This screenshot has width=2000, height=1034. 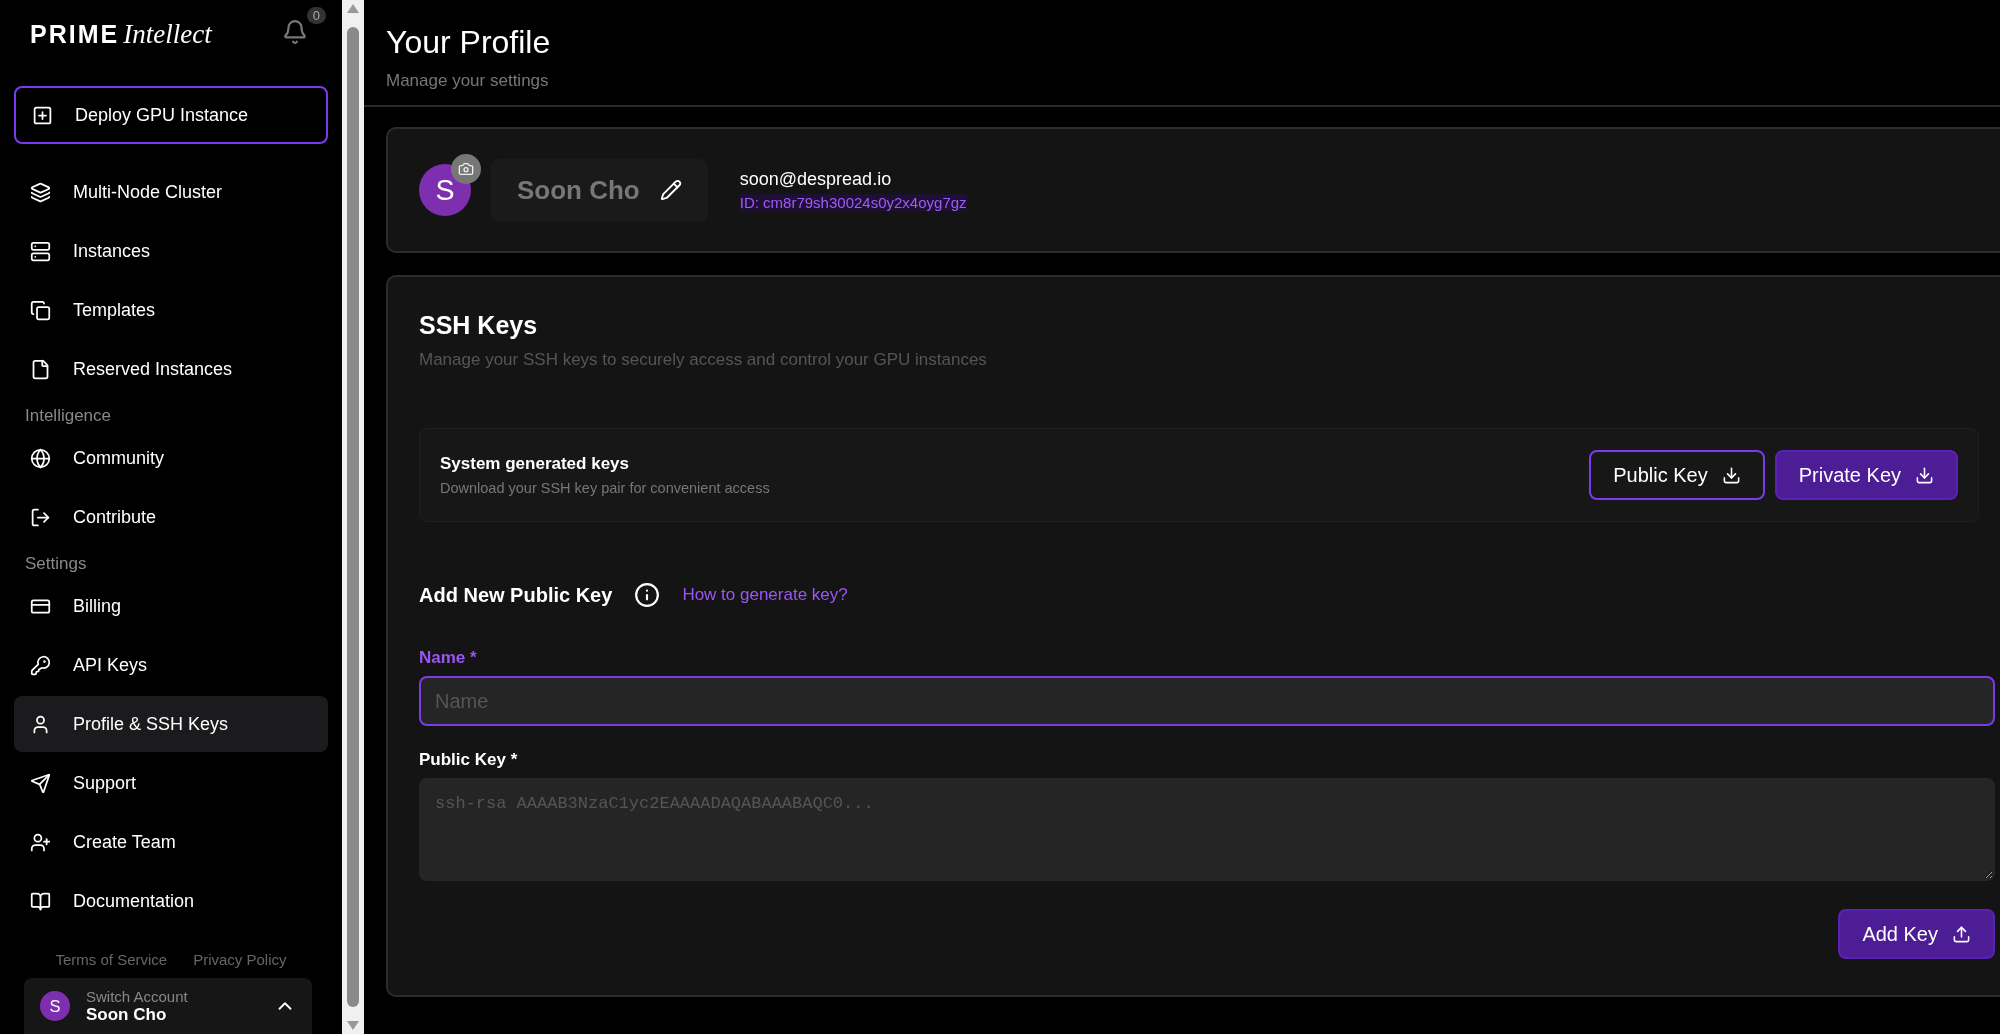 What do you see at coordinates (171, 369) in the screenshot?
I see `nav-item: Reserved Instances` at bounding box center [171, 369].